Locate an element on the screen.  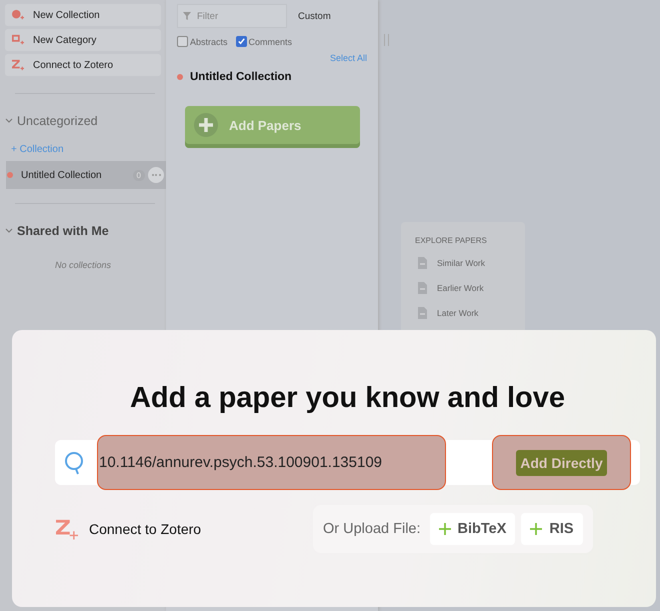
sidebar-action-button: New Category is located at coordinates (83, 40).